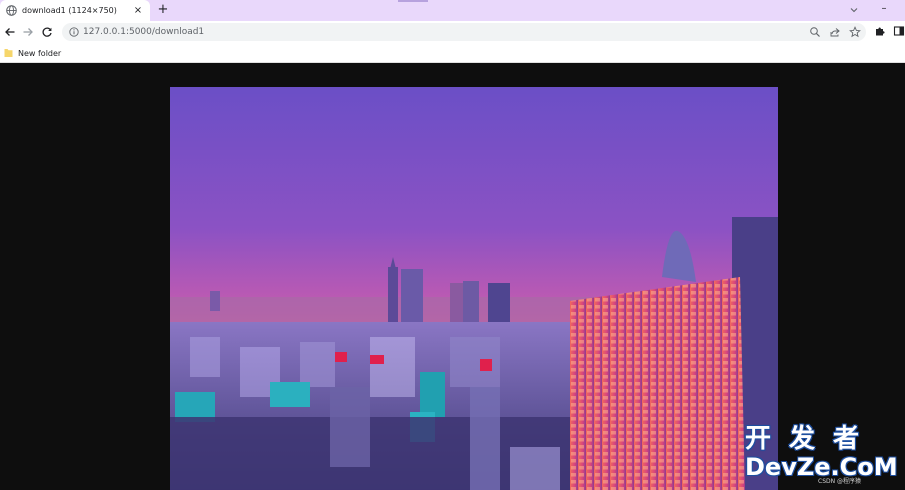 This screenshot has width=905, height=490. I want to click on side-panel-icon, so click(899, 31).